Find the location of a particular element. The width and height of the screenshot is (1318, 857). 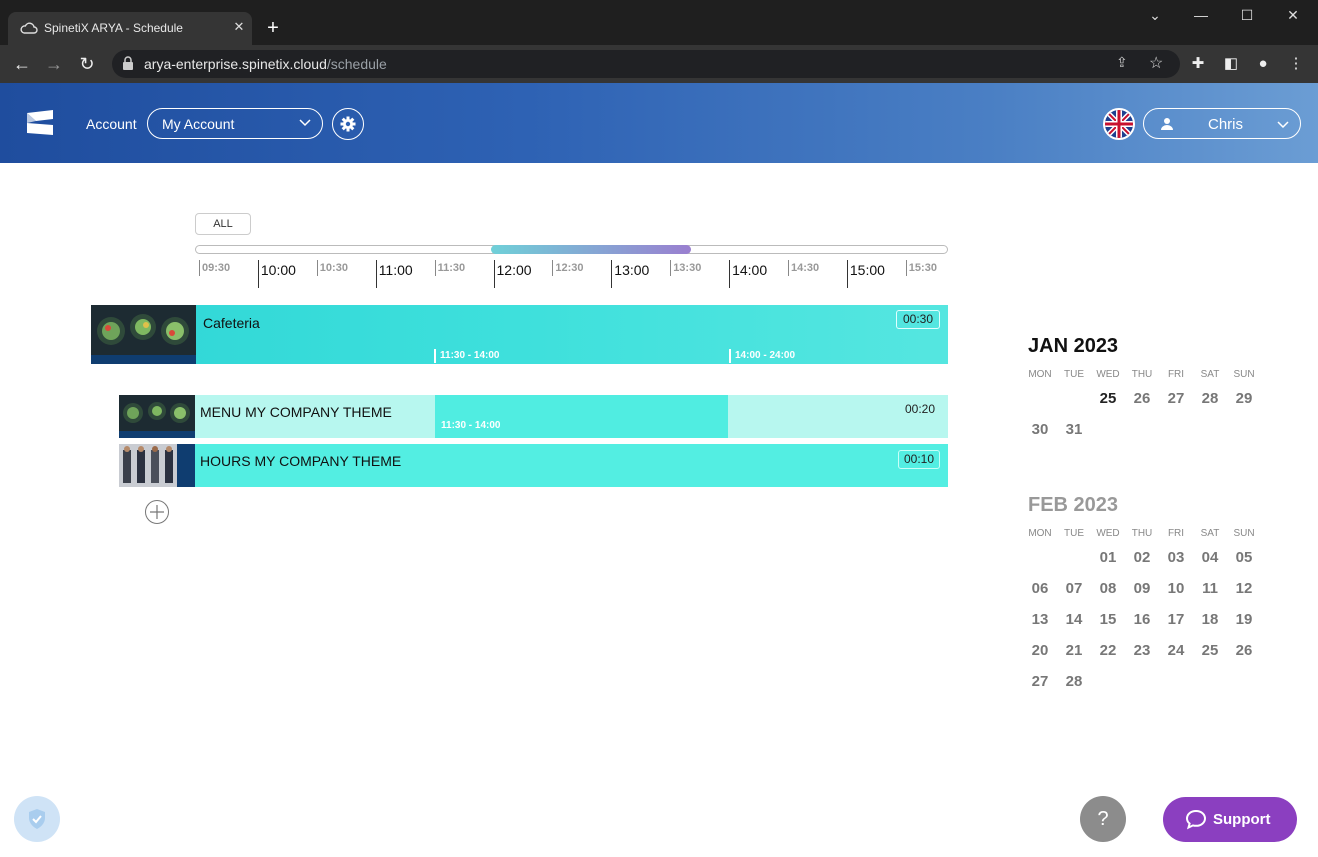

account-label: Account is located at coordinates (111, 124).